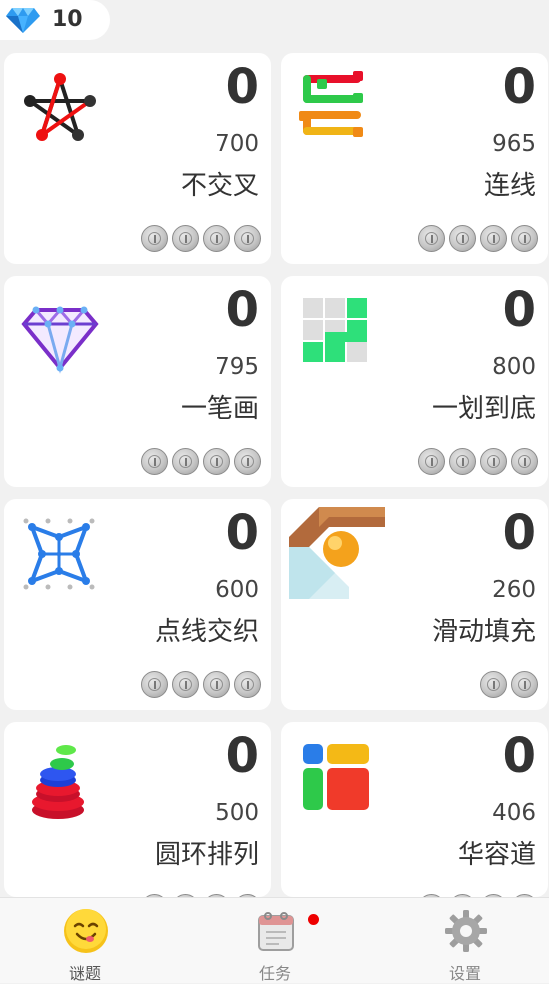 The image size is (549, 984). I want to click on level-best: 965, so click(514, 144).